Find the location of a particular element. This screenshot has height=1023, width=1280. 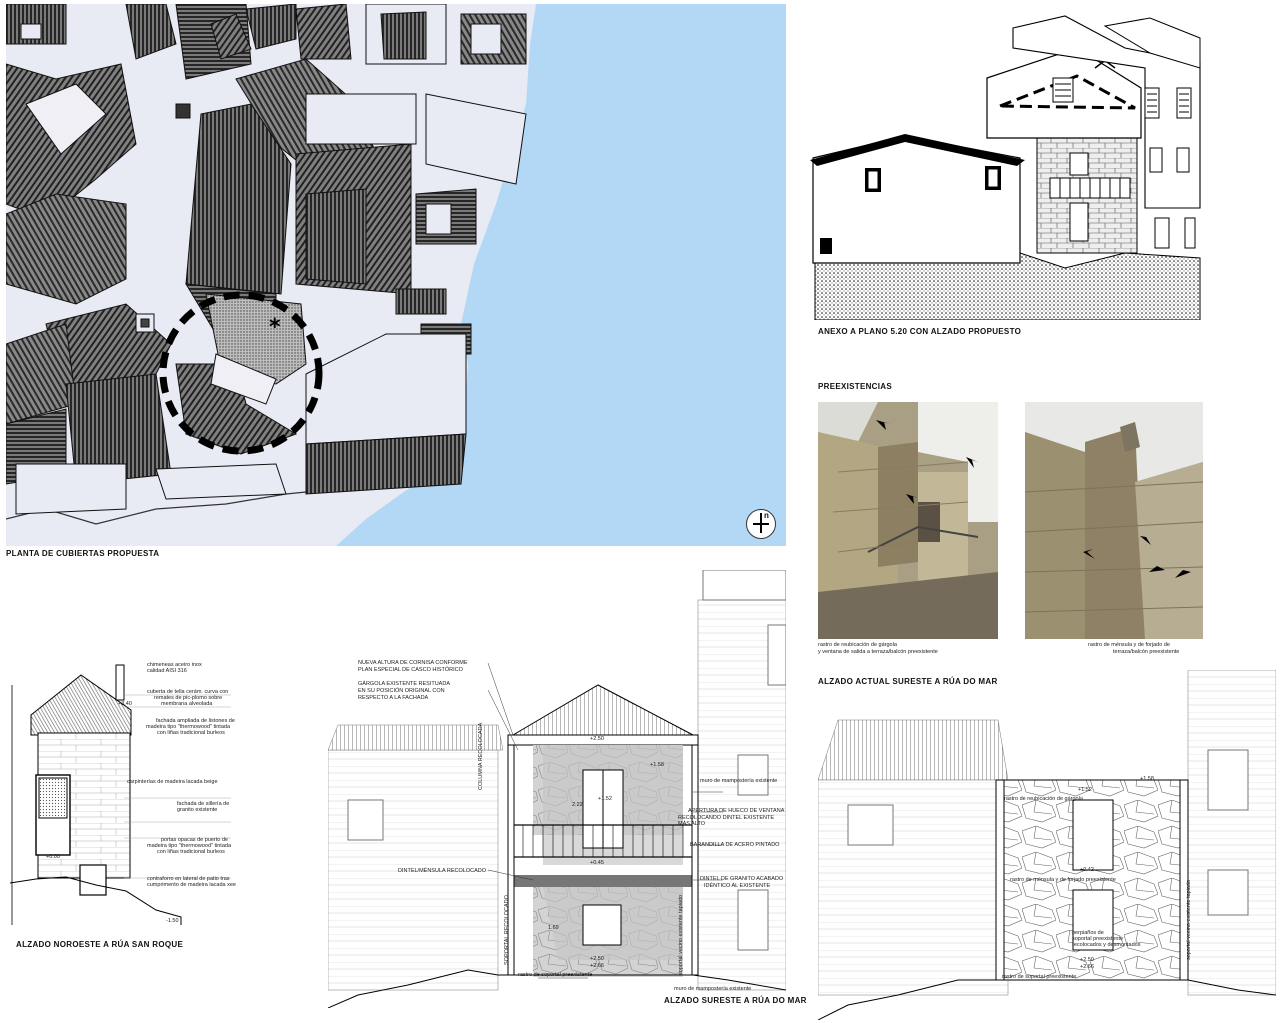

se-level-2: +1.52 is located at coordinates (605, 799).